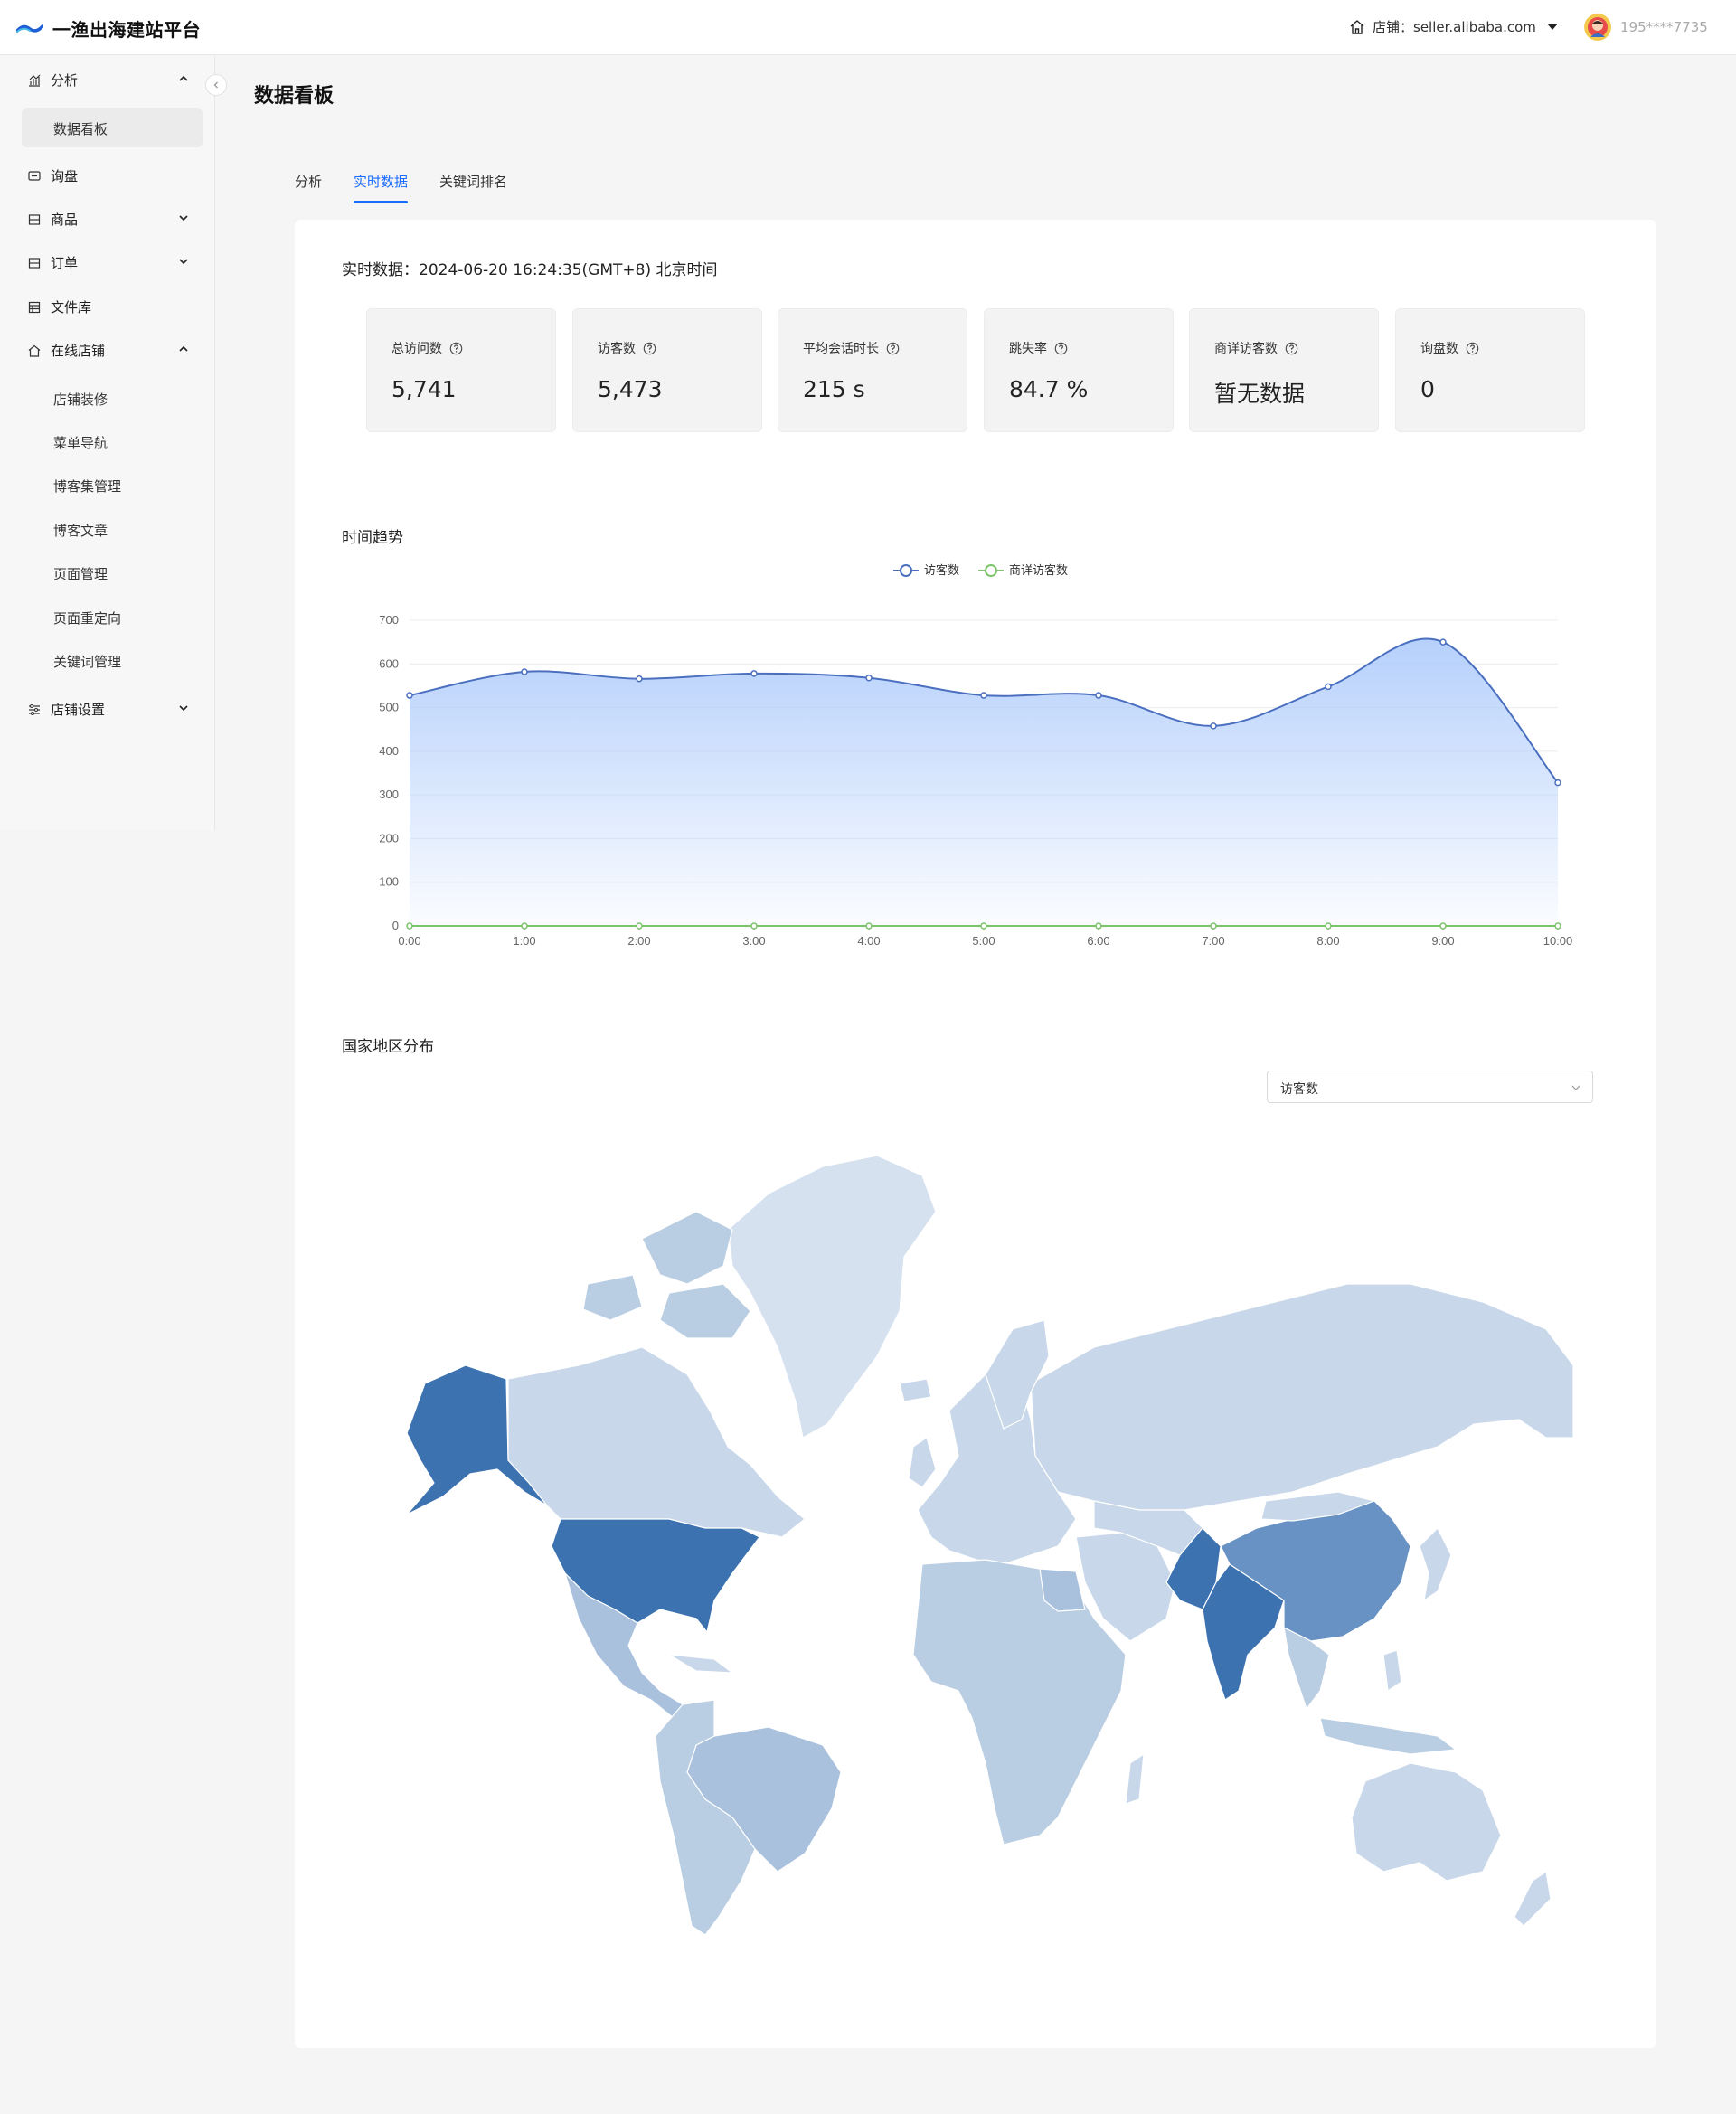 The width and height of the screenshot is (1736, 2114). What do you see at coordinates (524, 941) in the screenshot?
I see `x-tick-label: 1:00` at bounding box center [524, 941].